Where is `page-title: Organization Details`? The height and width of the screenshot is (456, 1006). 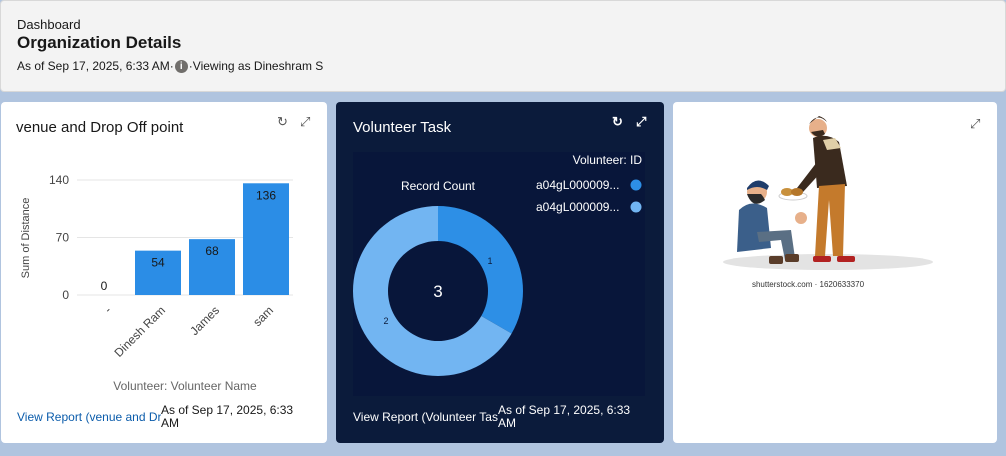 page-title: Organization Details is located at coordinates (99, 42).